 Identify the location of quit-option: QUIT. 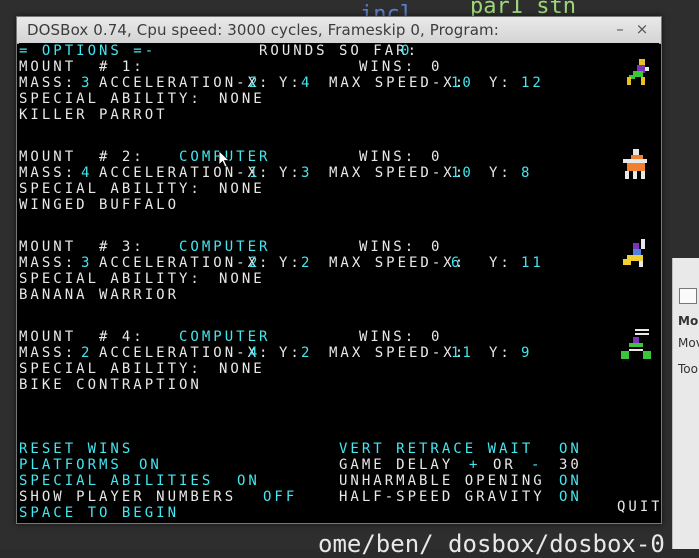
(638, 507).